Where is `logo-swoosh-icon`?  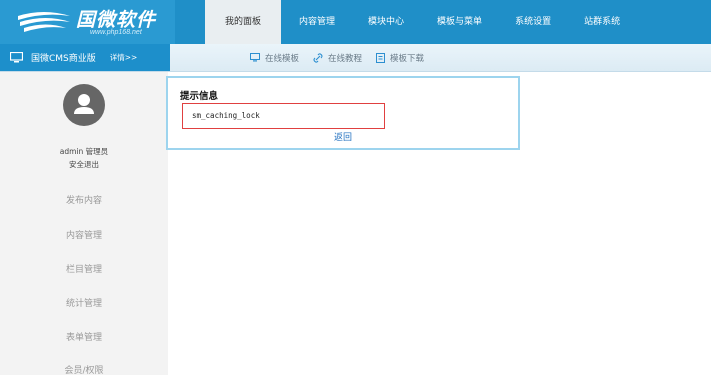 logo-swoosh-icon is located at coordinates (44, 22).